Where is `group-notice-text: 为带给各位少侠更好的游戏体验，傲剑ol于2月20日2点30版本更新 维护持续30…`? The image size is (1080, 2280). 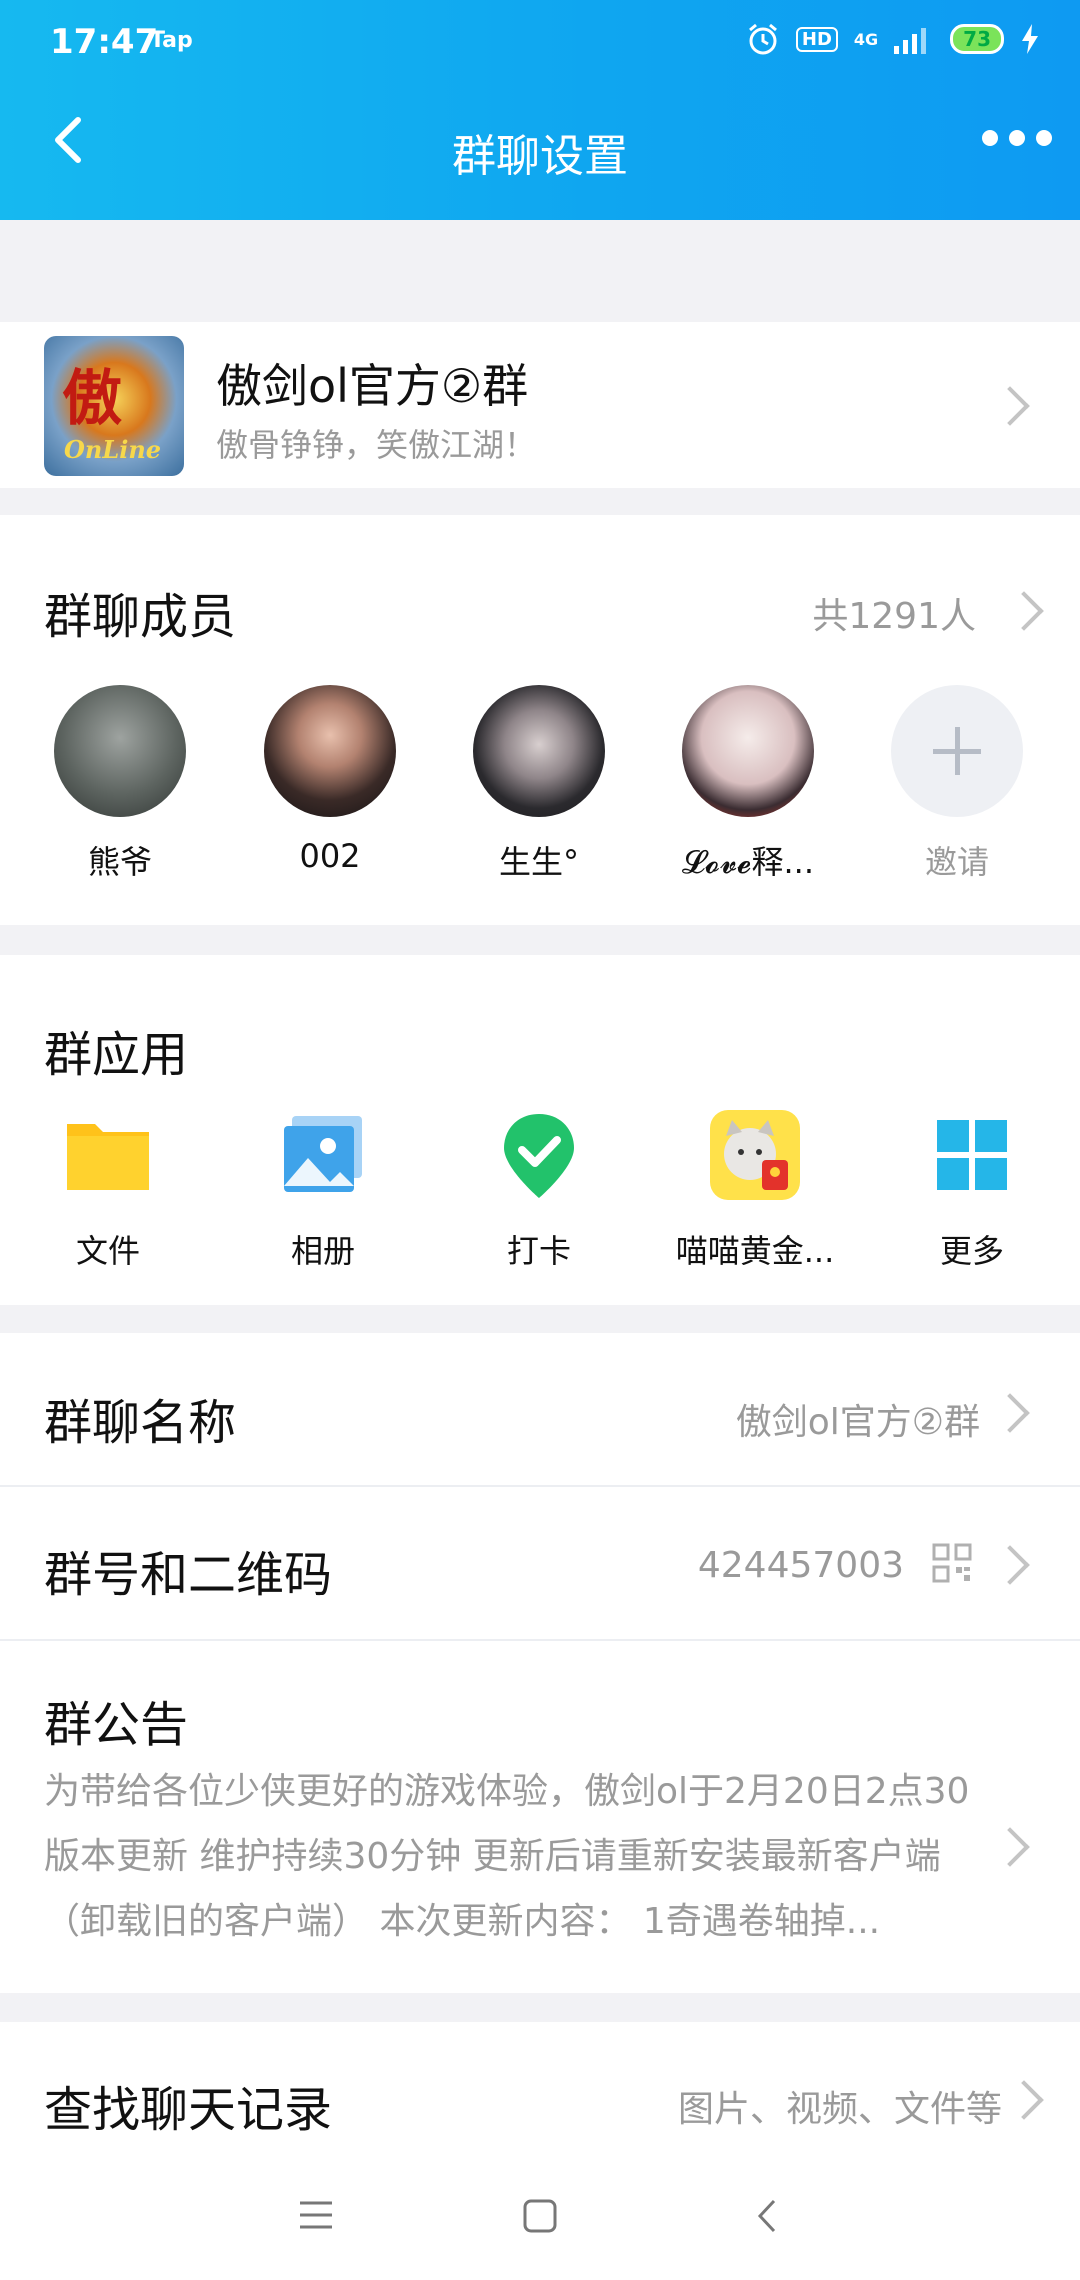 group-notice-text: 为带给各位少侠更好的游戏体验，傲剑ol于2月20日2点30版本更新 维护持续30… is located at coordinates (507, 1856).